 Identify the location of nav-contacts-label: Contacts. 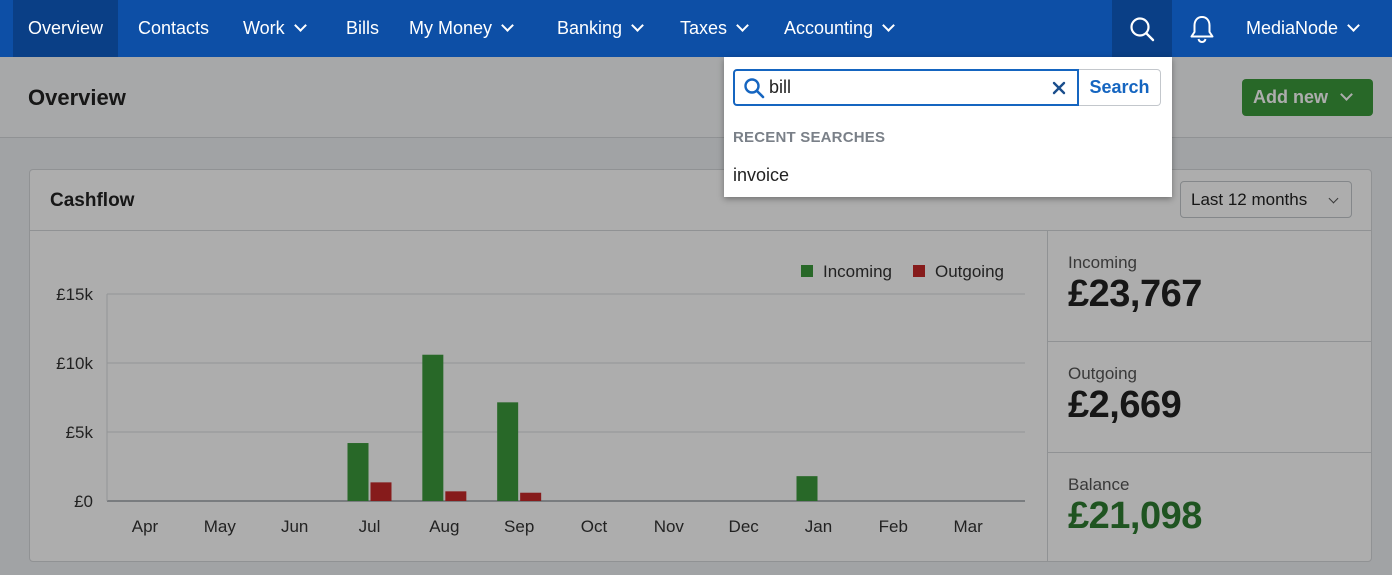
(174, 28).